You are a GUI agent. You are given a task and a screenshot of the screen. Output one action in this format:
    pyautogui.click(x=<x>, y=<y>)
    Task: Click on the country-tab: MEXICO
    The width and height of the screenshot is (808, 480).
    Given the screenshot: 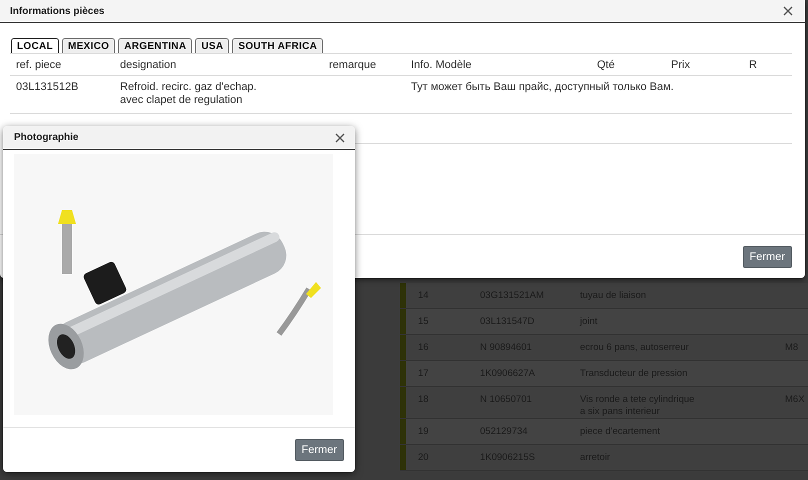 What is the action you would take?
    pyautogui.click(x=89, y=45)
    